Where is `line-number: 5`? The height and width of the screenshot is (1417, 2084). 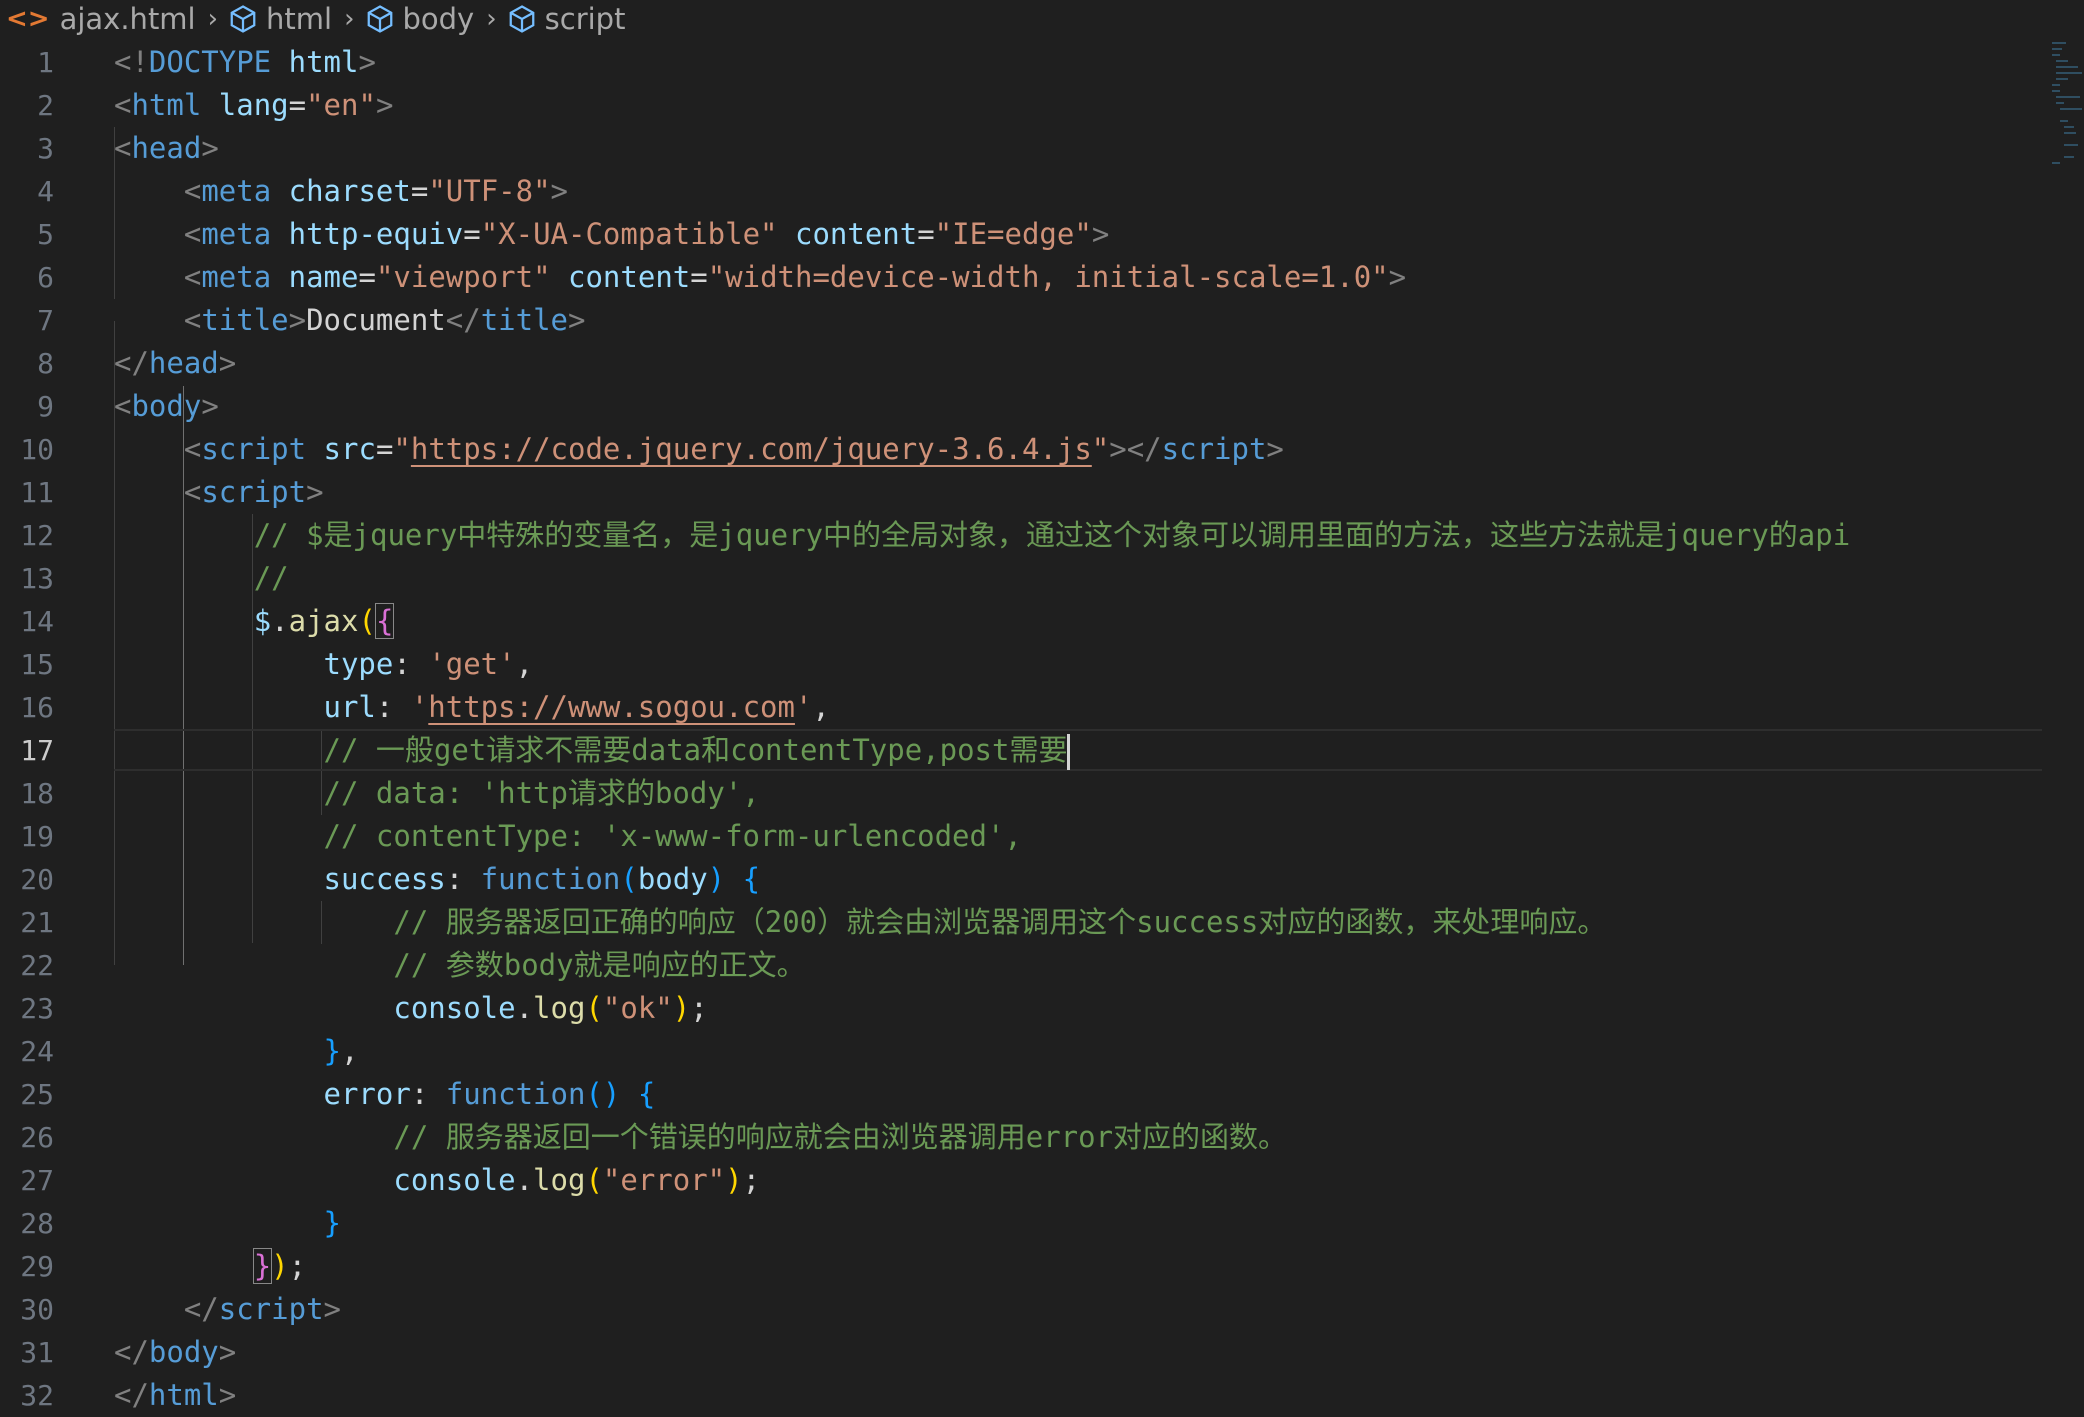
line-number: 5 is located at coordinates (45, 234).